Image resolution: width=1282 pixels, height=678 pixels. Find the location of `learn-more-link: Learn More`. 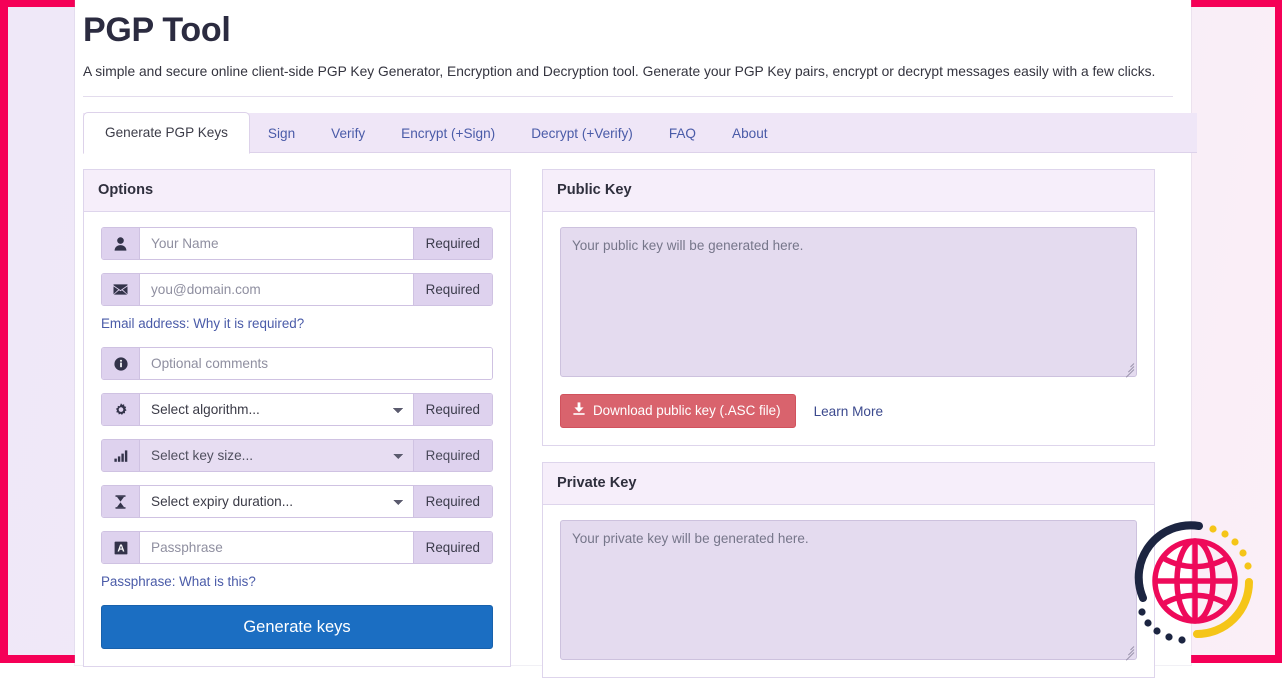

learn-more-link: Learn More is located at coordinates (849, 411).